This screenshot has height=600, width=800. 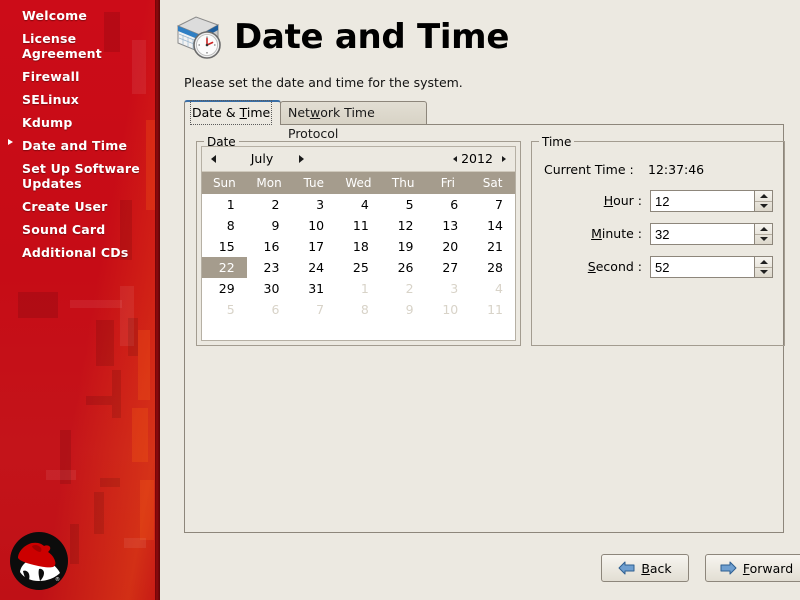 What do you see at coordinates (492, 246) in the screenshot?
I see `calendar-day: 21` at bounding box center [492, 246].